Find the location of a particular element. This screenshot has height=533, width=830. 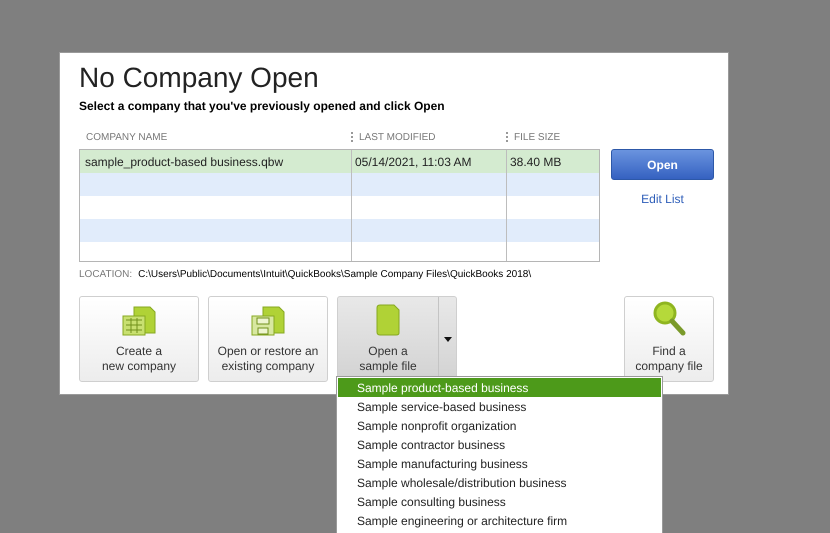

menu-item: Sample product-based business is located at coordinates (499, 387).